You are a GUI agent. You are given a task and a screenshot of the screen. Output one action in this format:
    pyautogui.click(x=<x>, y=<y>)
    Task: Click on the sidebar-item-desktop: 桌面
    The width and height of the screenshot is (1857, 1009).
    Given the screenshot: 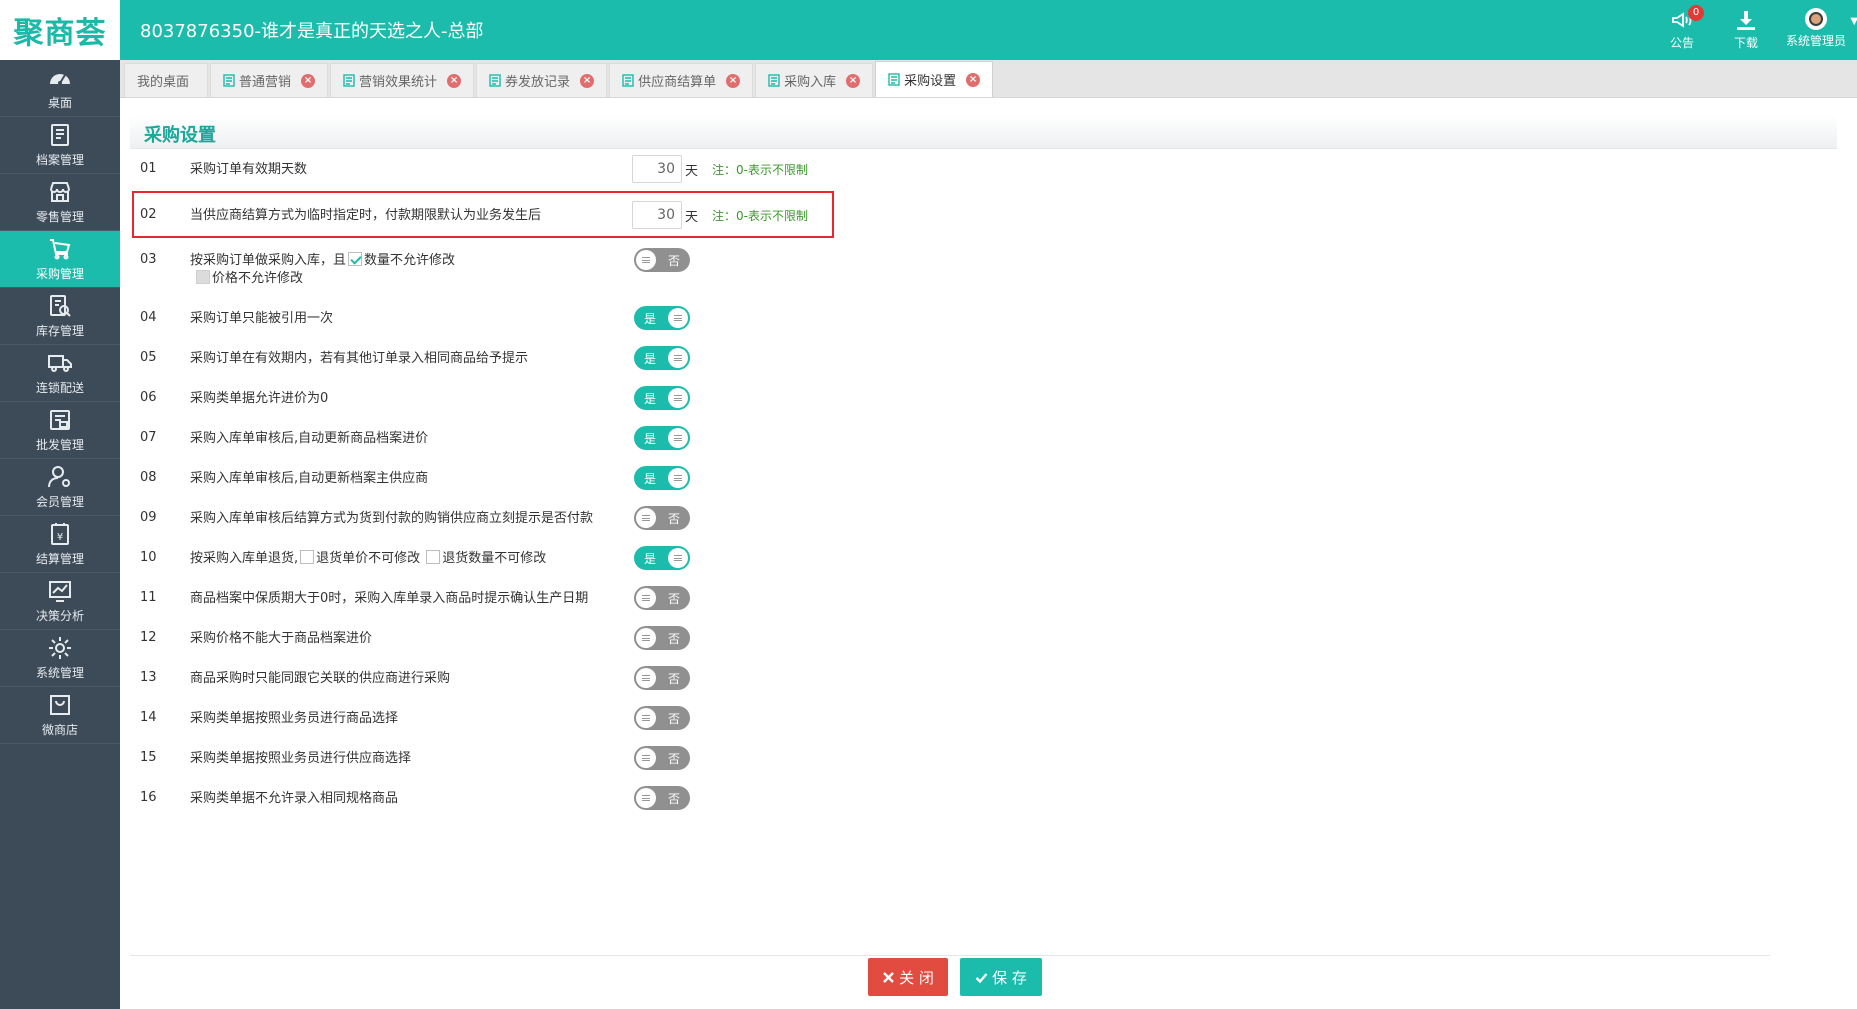 What is the action you would take?
    pyautogui.click(x=60, y=88)
    